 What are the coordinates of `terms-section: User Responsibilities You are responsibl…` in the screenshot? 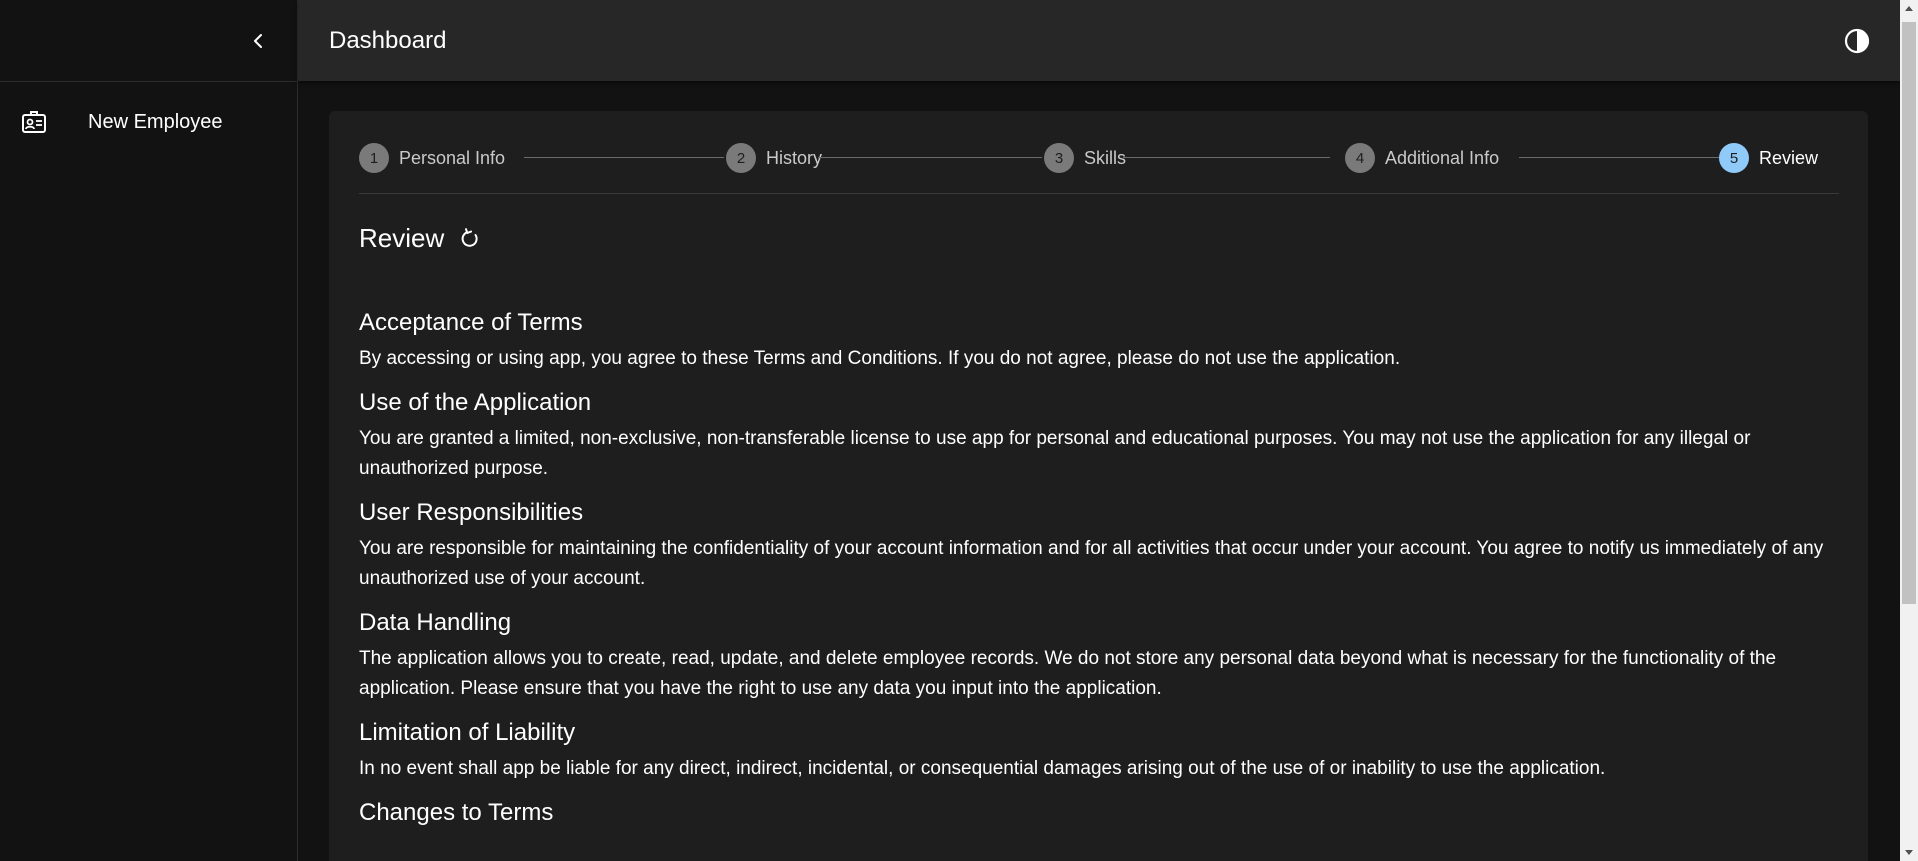 It's located at (1101, 546).